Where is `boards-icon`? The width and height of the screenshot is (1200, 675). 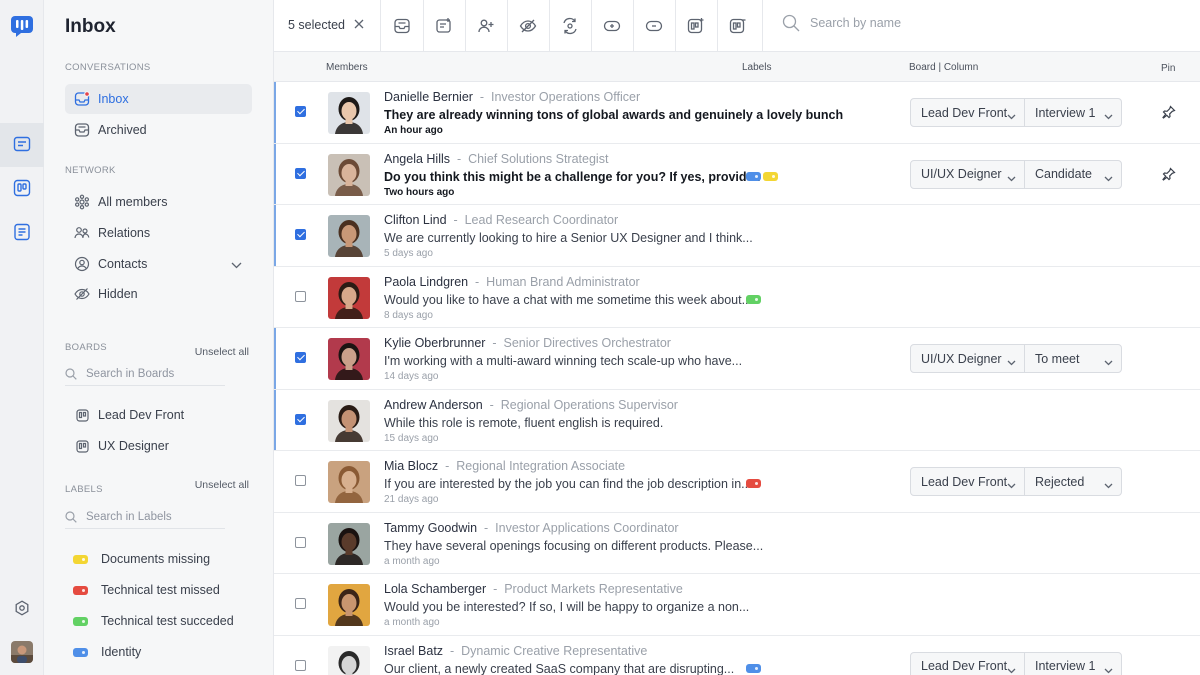
boards-icon is located at coordinates (22, 188).